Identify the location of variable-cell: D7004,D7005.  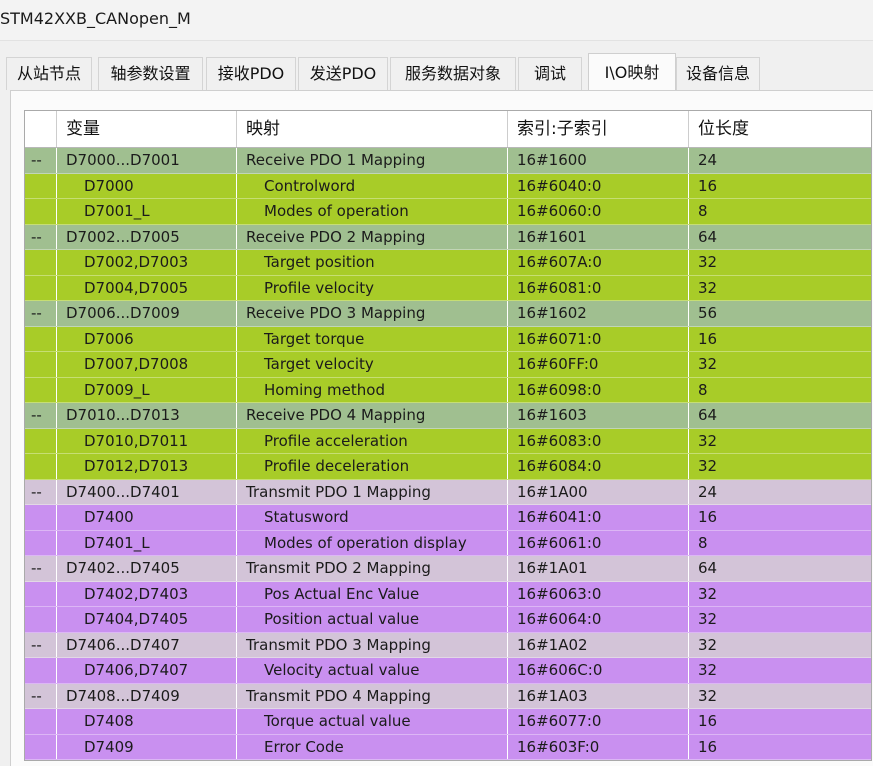
(147, 288).